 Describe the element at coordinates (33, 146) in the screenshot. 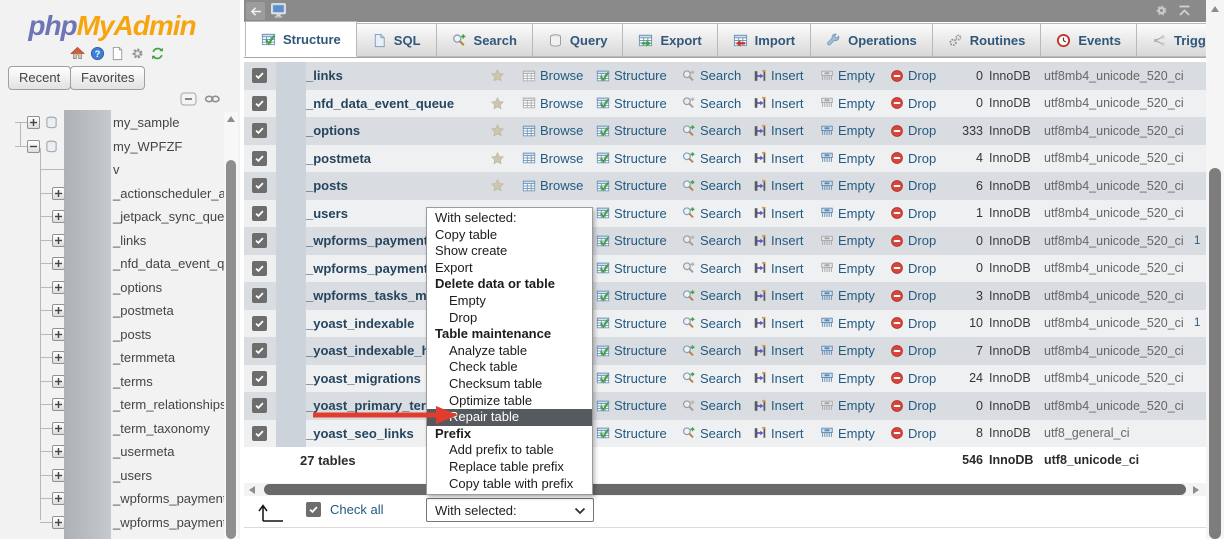

I see `tree-expander-minus-icon` at that location.